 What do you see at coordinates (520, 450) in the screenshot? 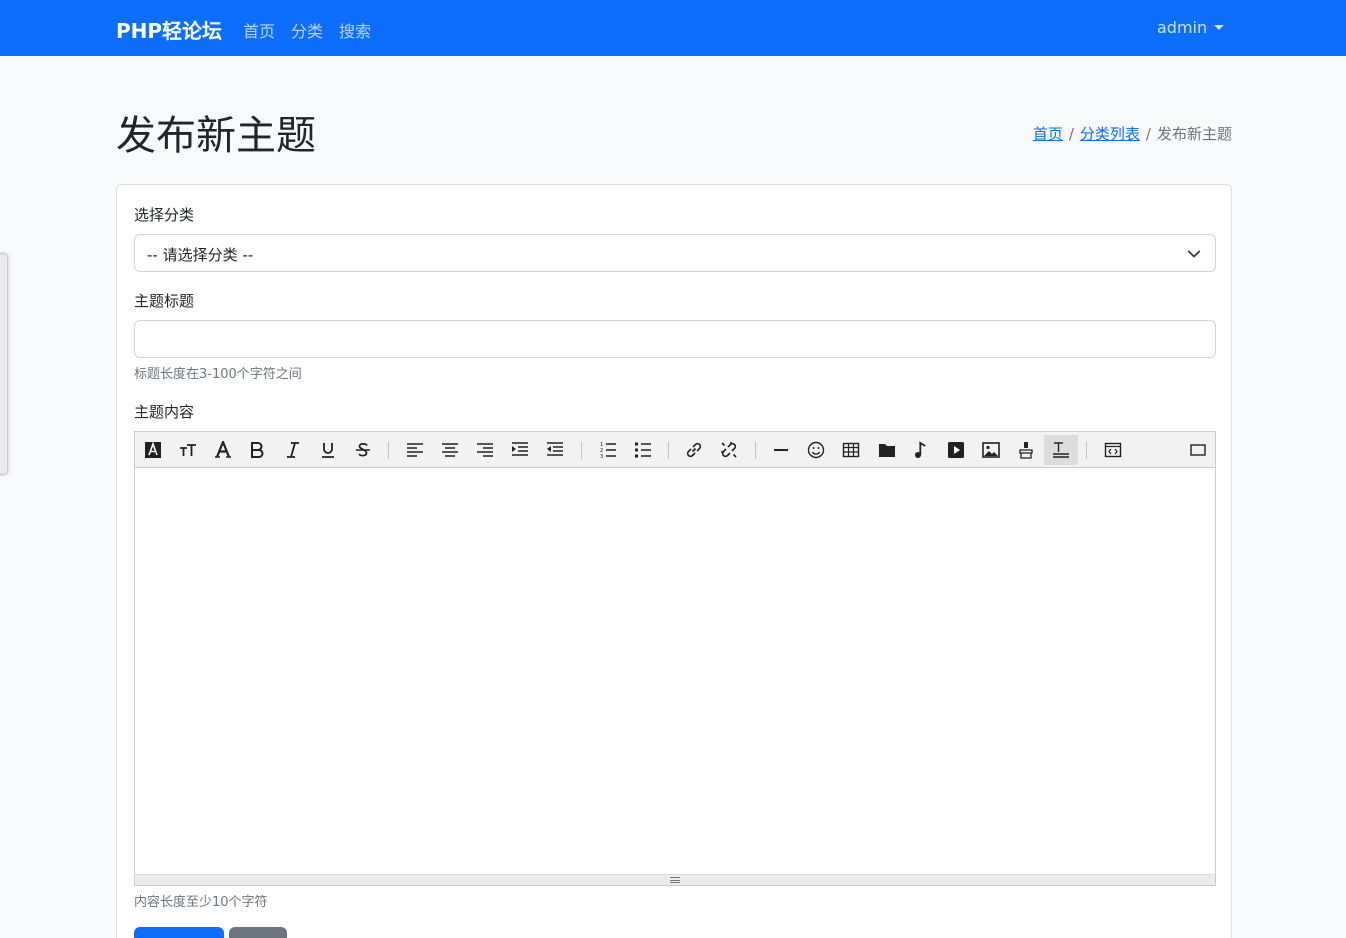
I see `indent-icon` at bounding box center [520, 450].